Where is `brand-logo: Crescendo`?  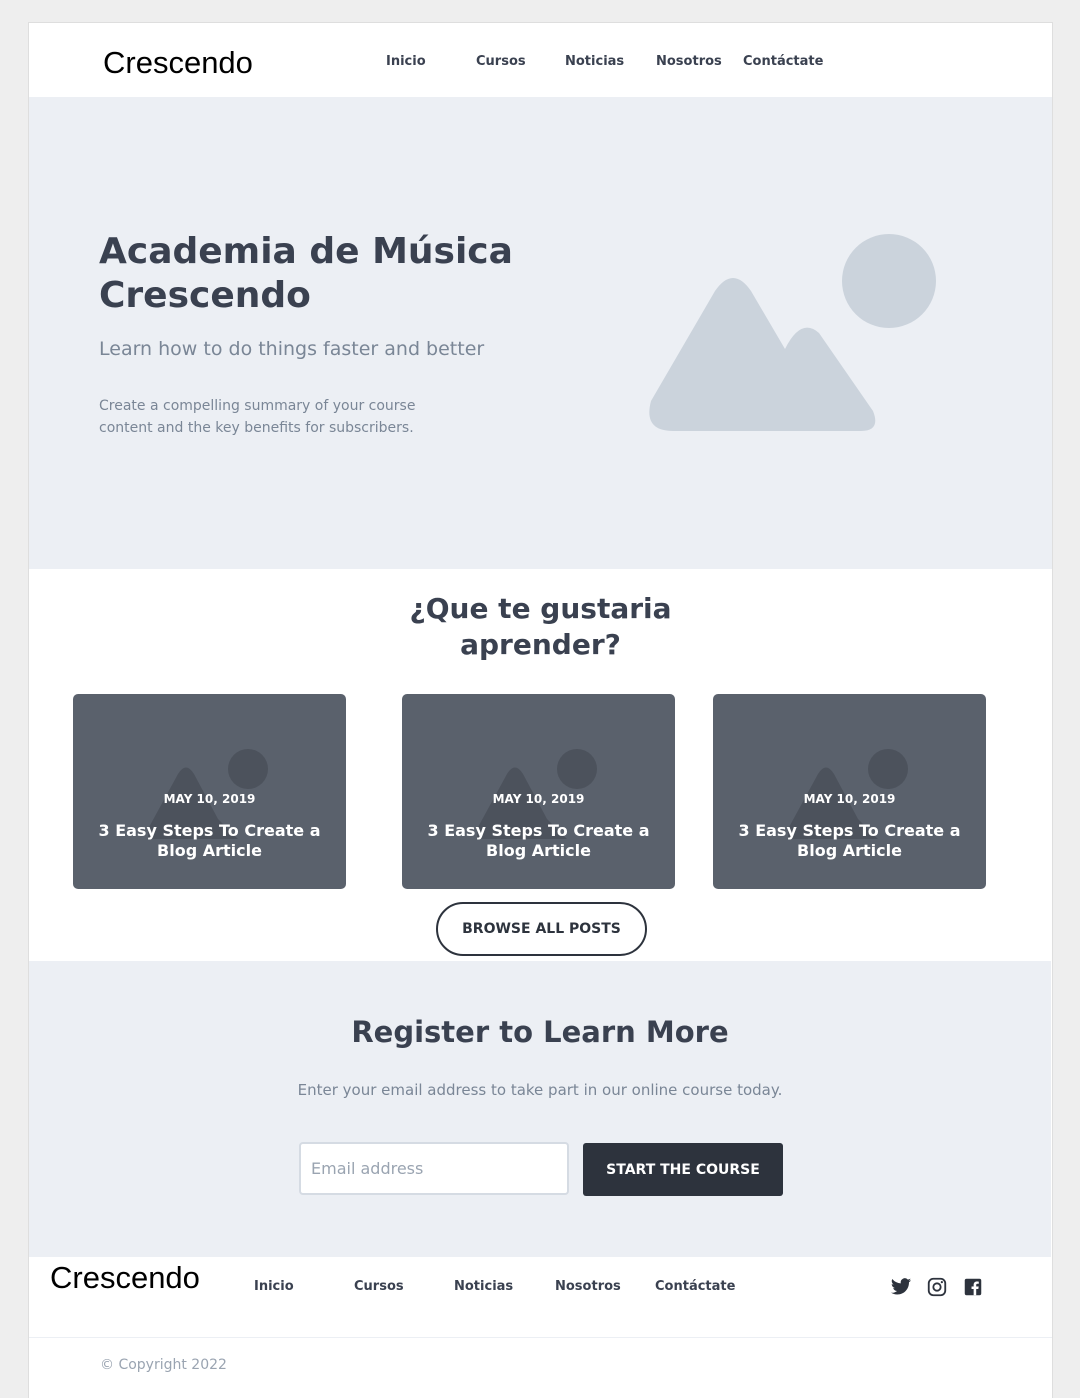 brand-logo: Crescendo is located at coordinates (178, 62).